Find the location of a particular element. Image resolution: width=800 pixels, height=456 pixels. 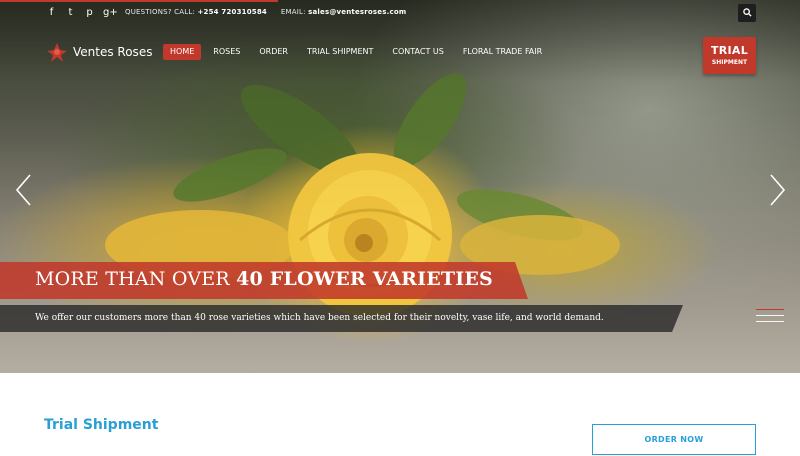

logo-text: Ventes Roses is located at coordinates (113, 52).